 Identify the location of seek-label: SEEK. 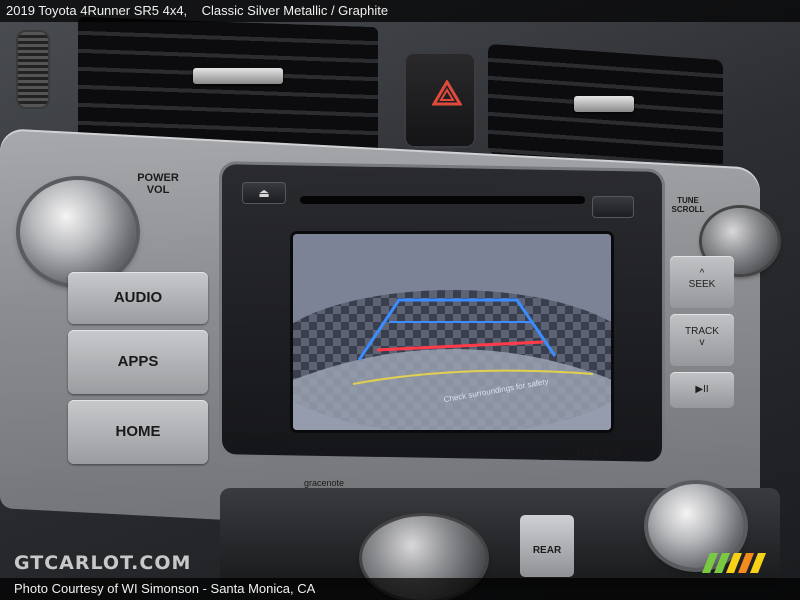
(702, 284).